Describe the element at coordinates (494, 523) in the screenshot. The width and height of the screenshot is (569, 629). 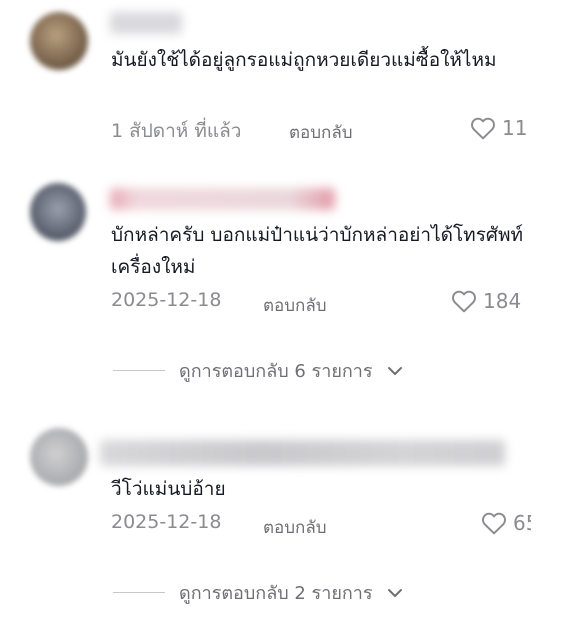
I see `heart-outline-icon` at that location.